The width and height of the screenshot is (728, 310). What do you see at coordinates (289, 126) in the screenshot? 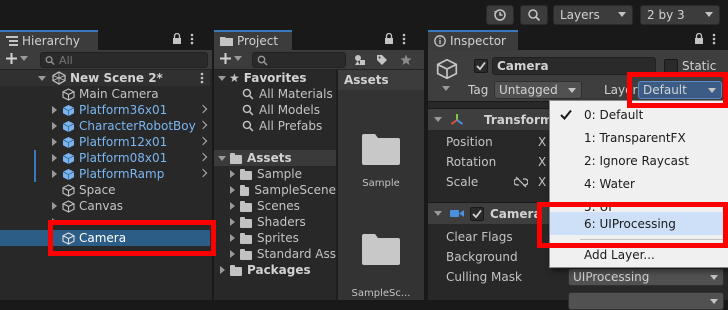
I see `favorite-item-all-prefabs: All Prefabs` at bounding box center [289, 126].